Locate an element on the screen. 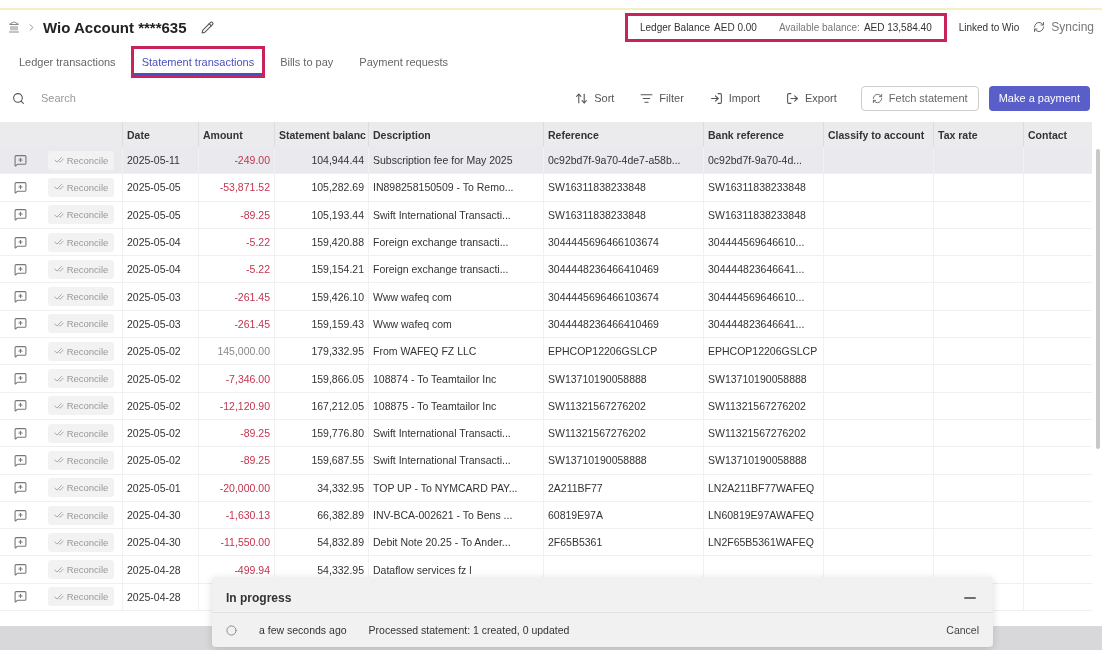 This screenshot has width=1102, height=650. tab: Statement transactions is located at coordinates (198, 62).